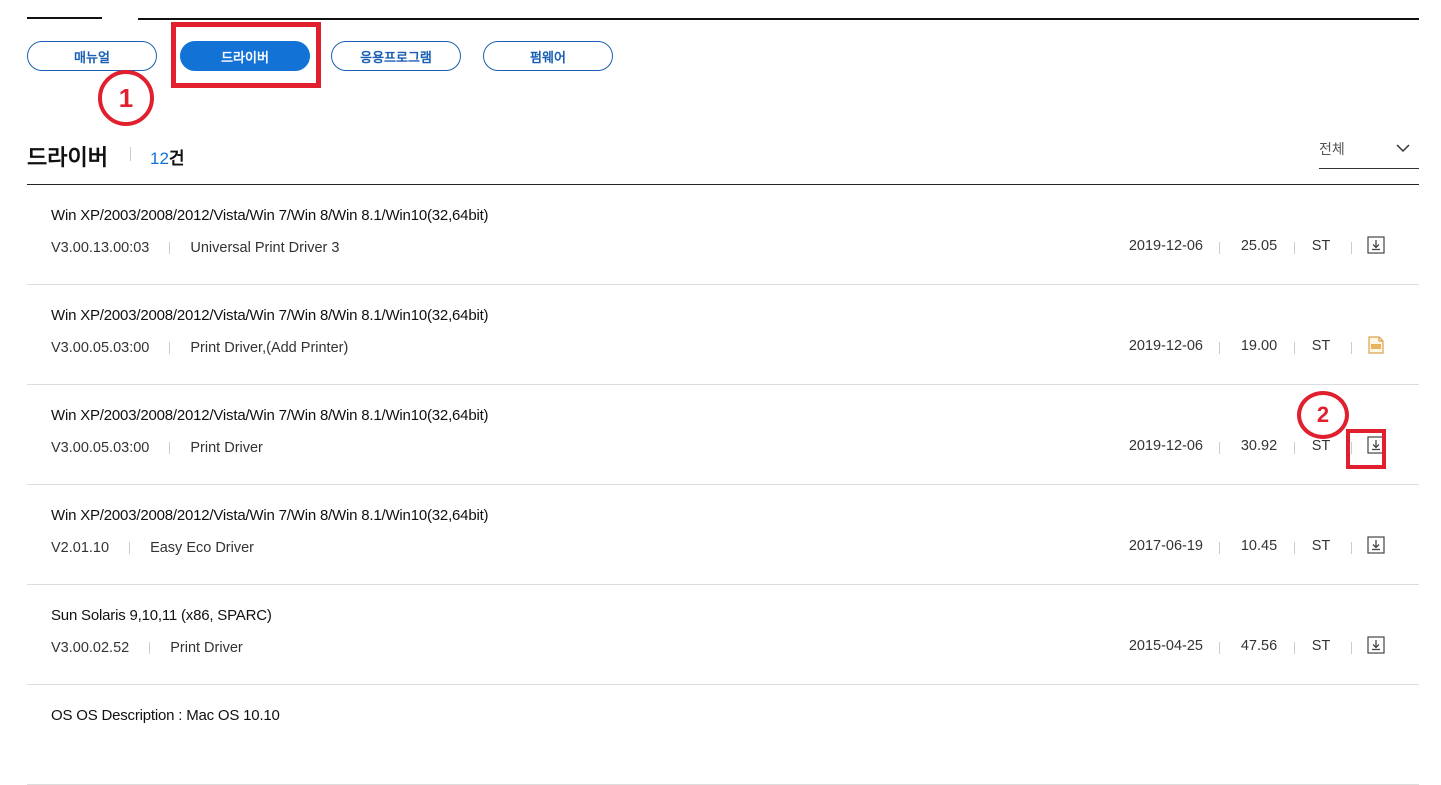  What do you see at coordinates (548, 56) in the screenshot?
I see `tab-firmware: 펌웨어` at bounding box center [548, 56].